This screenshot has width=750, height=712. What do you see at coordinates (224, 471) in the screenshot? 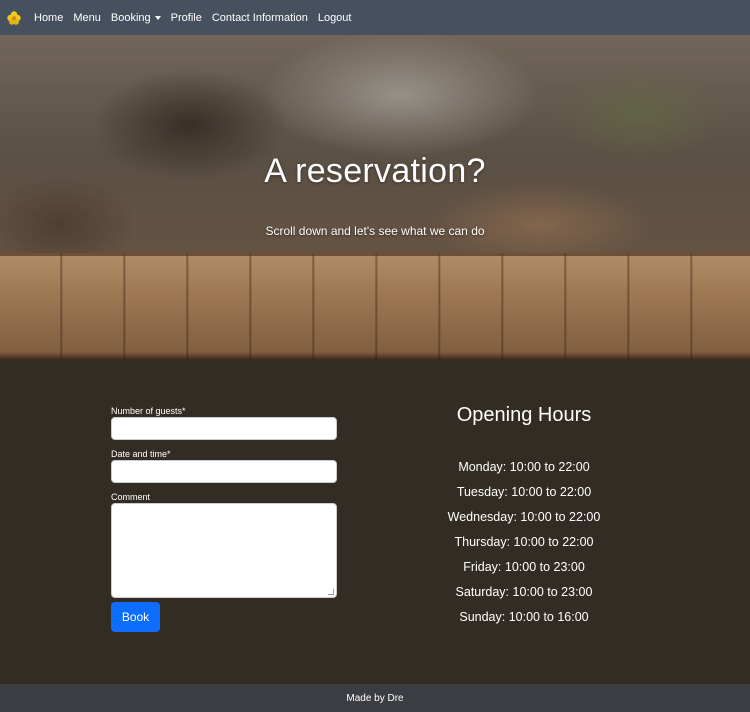
I see `datetime-input` at bounding box center [224, 471].